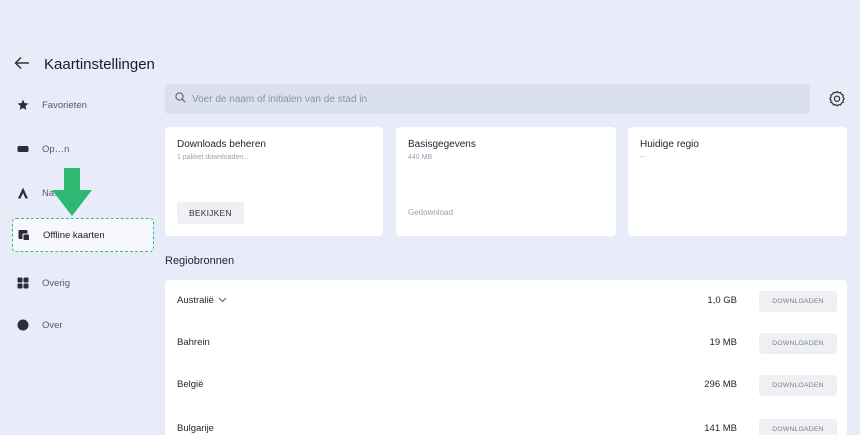 The height and width of the screenshot is (435, 860). I want to click on page-title: Kaartinstellingen, so click(99, 64).